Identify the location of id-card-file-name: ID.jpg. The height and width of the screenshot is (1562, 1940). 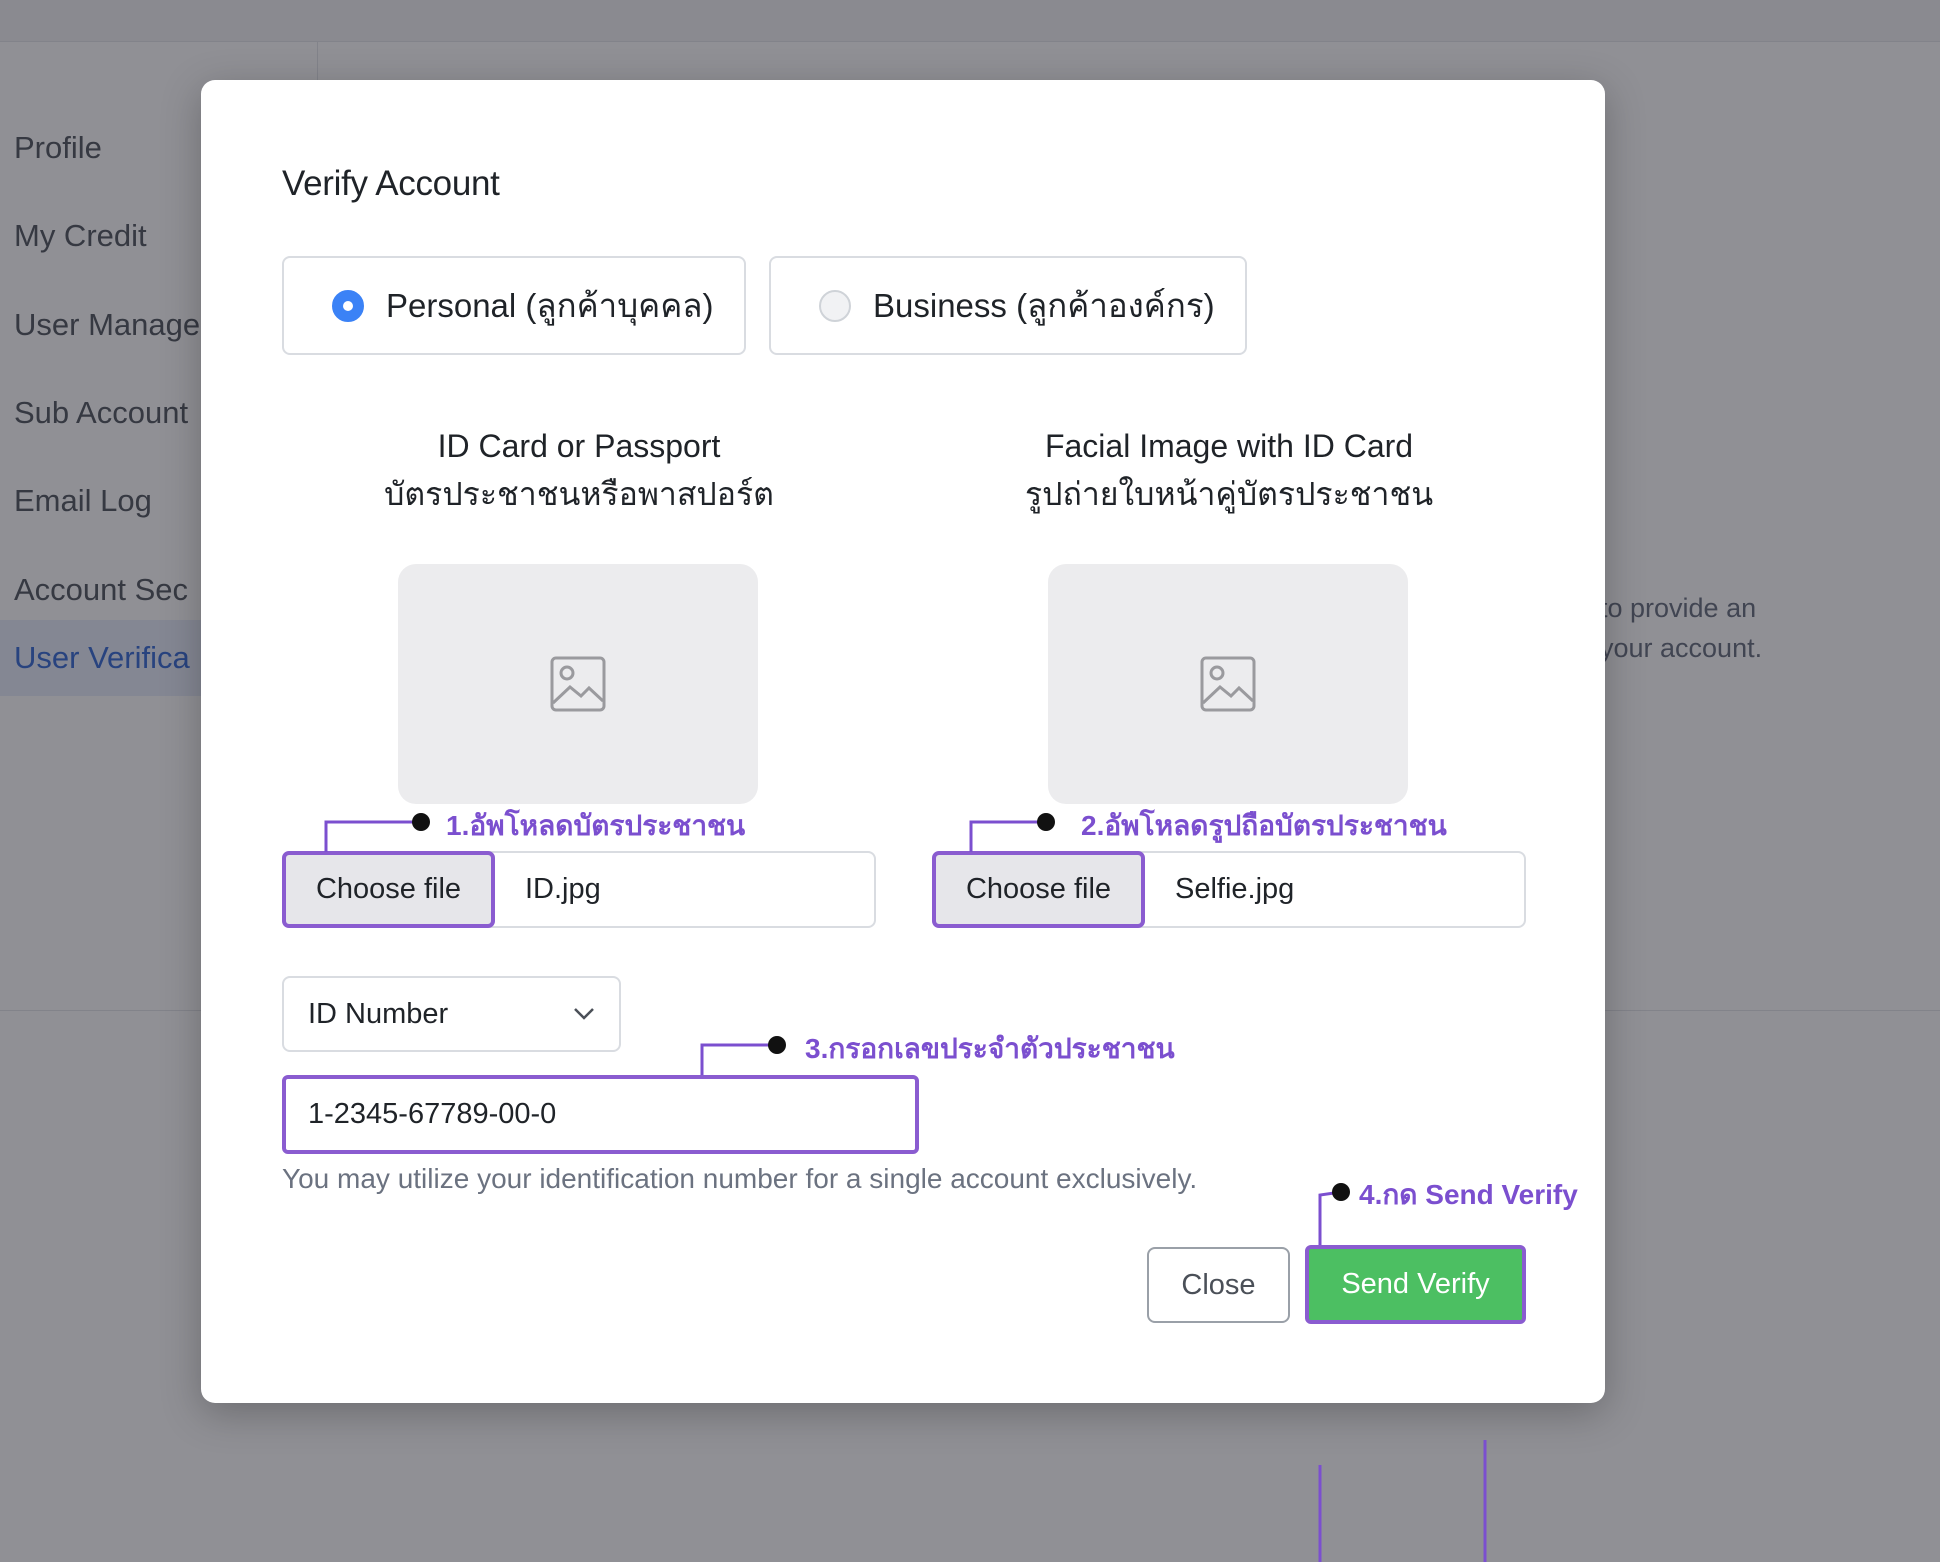
(563, 889).